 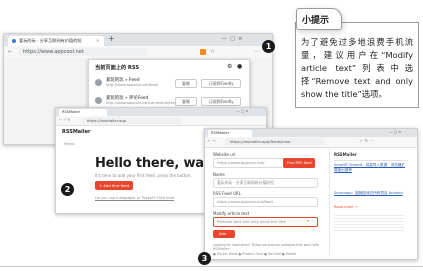 I want to click on star-icon: ☆, so click(x=212, y=51).